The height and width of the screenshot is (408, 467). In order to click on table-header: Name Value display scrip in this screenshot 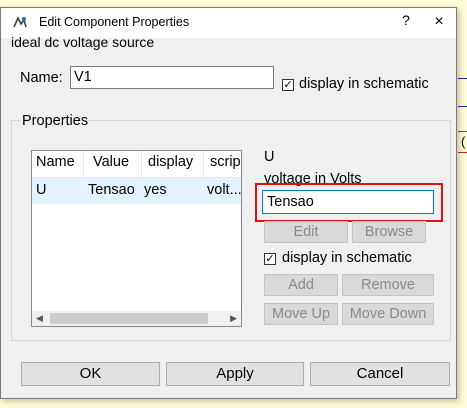, I will do `click(136, 164)`.